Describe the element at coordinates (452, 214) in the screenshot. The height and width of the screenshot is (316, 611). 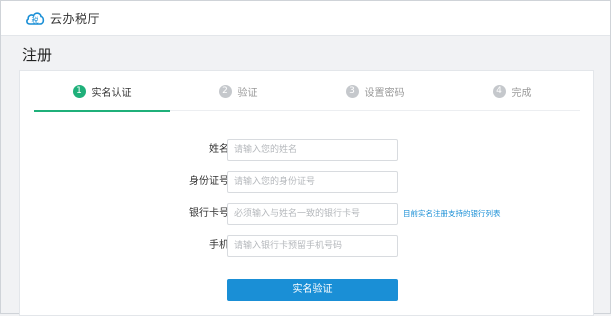
I see `supported-banks-link: 目前实名注册支持的银行列表` at that location.